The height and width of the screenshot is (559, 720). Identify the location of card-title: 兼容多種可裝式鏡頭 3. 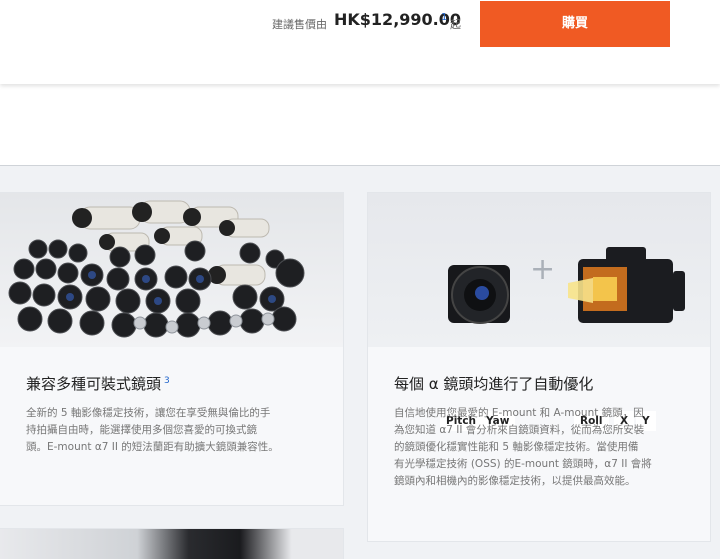
(98, 383).